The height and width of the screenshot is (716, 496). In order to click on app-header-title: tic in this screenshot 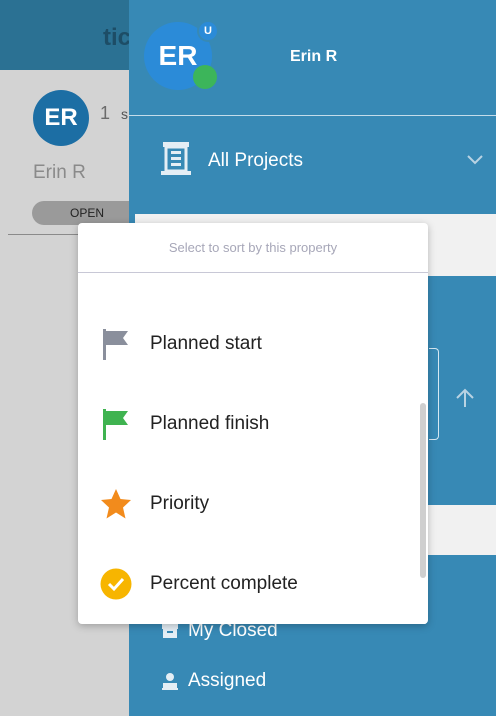, I will do `click(117, 37)`.